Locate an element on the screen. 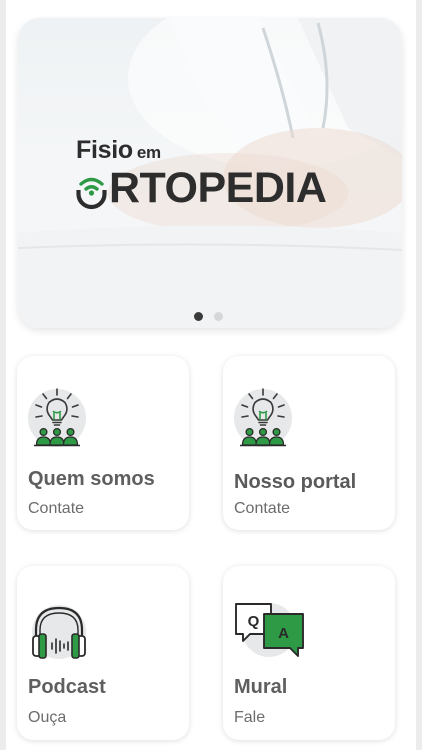 The height and width of the screenshot is (750, 422). card-podcast: Podcast Ouça is located at coordinates (103, 653).